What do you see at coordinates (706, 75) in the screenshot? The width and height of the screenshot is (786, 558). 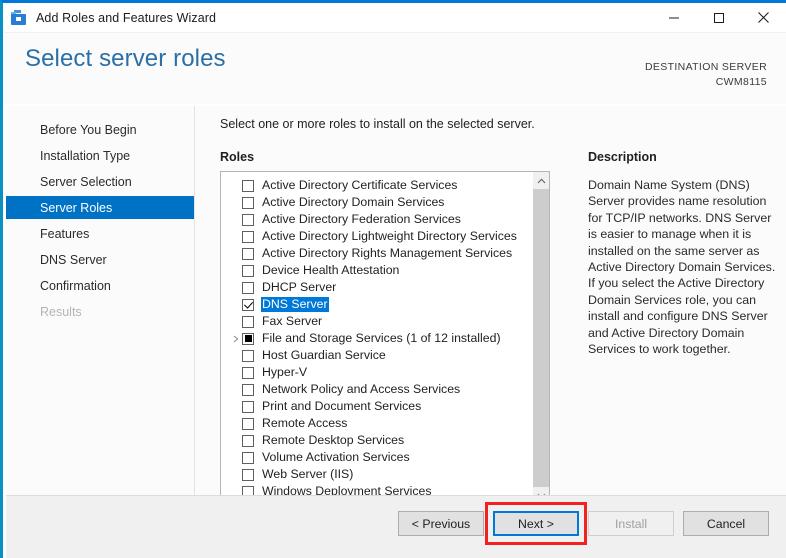 I see `destination-server: DESTINATION SERVER CWM8115` at bounding box center [706, 75].